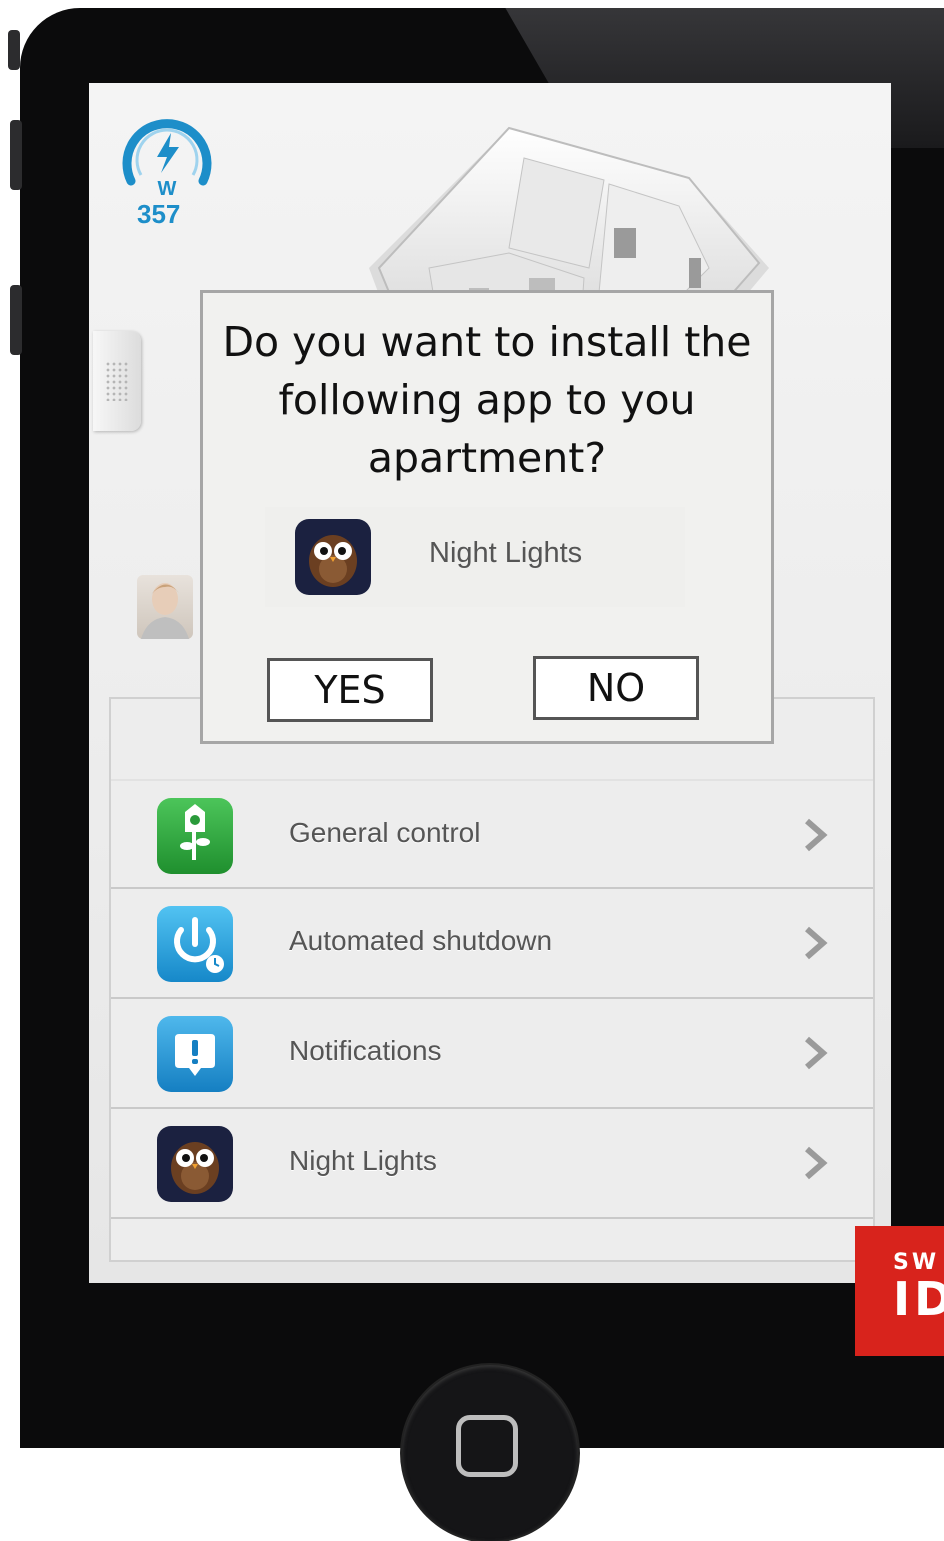 The width and height of the screenshot is (944, 1541). I want to click on swiss-id-logo: SW ID, so click(899, 1291).